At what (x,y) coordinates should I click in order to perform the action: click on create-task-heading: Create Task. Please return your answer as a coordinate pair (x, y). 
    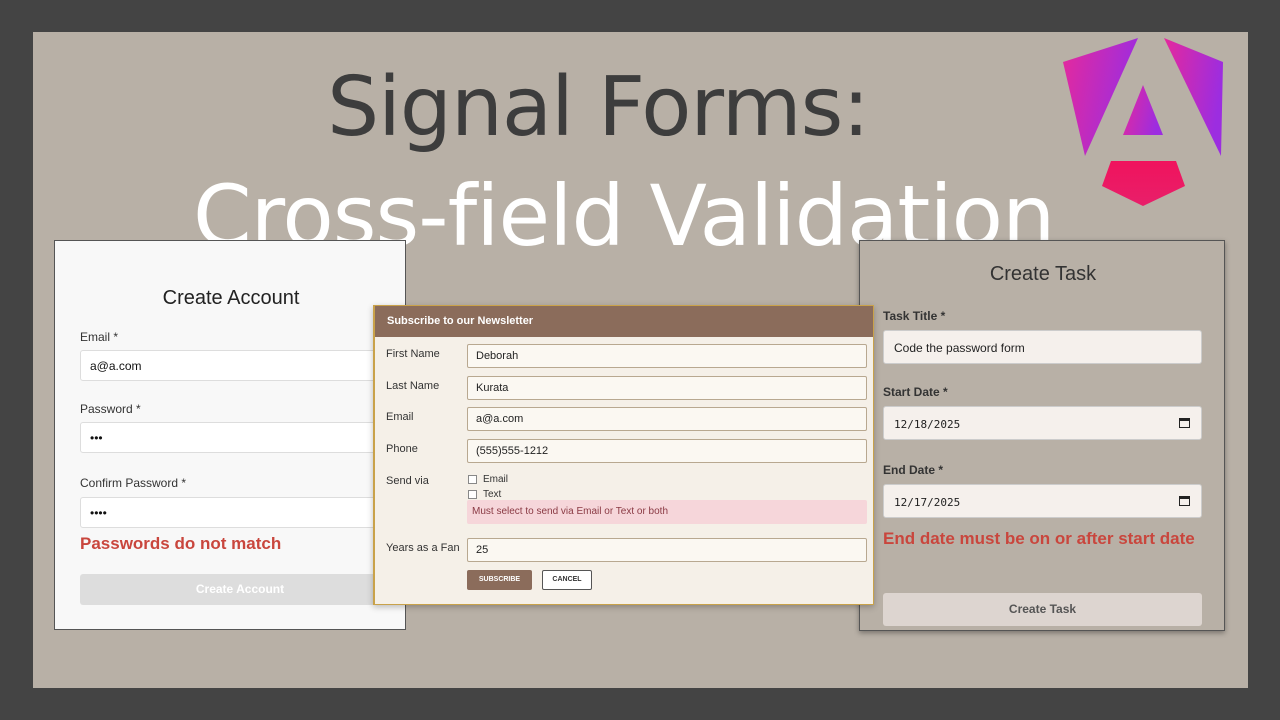
    Looking at the image, I should click on (1043, 274).